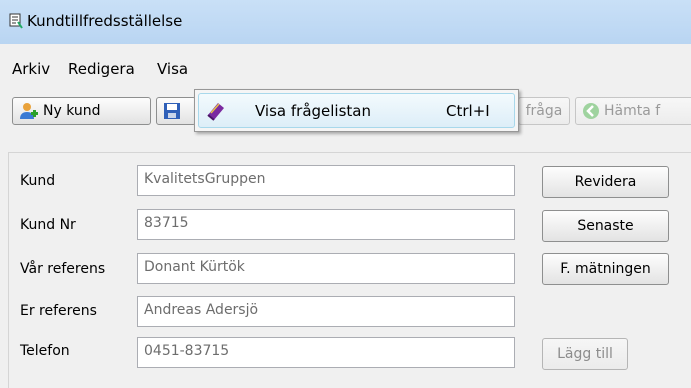  Describe the element at coordinates (605, 269) in the screenshot. I see `f-measurement-button: F. mätningen` at that location.